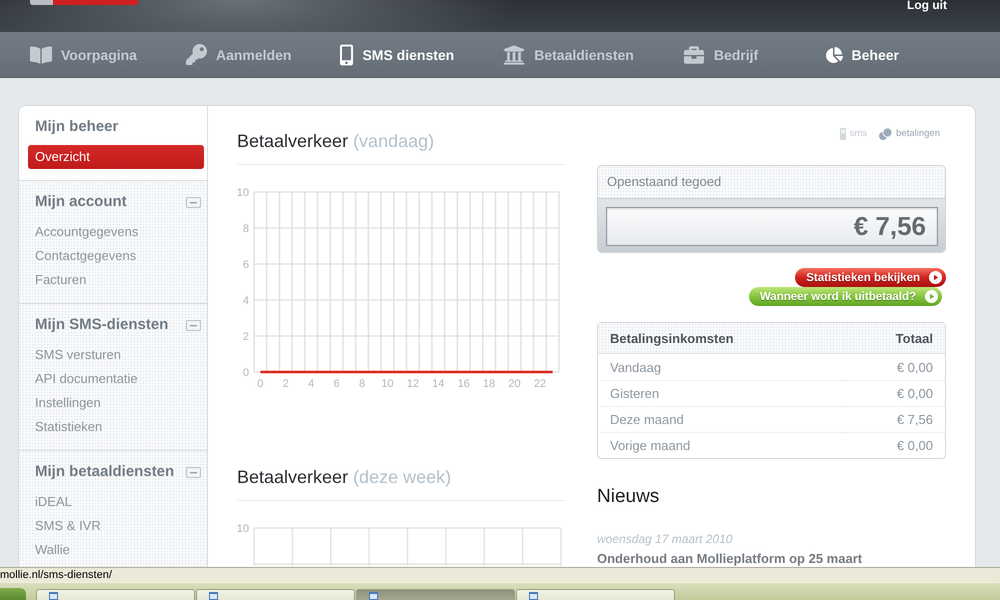  Describe the element at coordinates (568, 55) in the screenshot. I see `nav-item: Betaaldiensten` at that location.